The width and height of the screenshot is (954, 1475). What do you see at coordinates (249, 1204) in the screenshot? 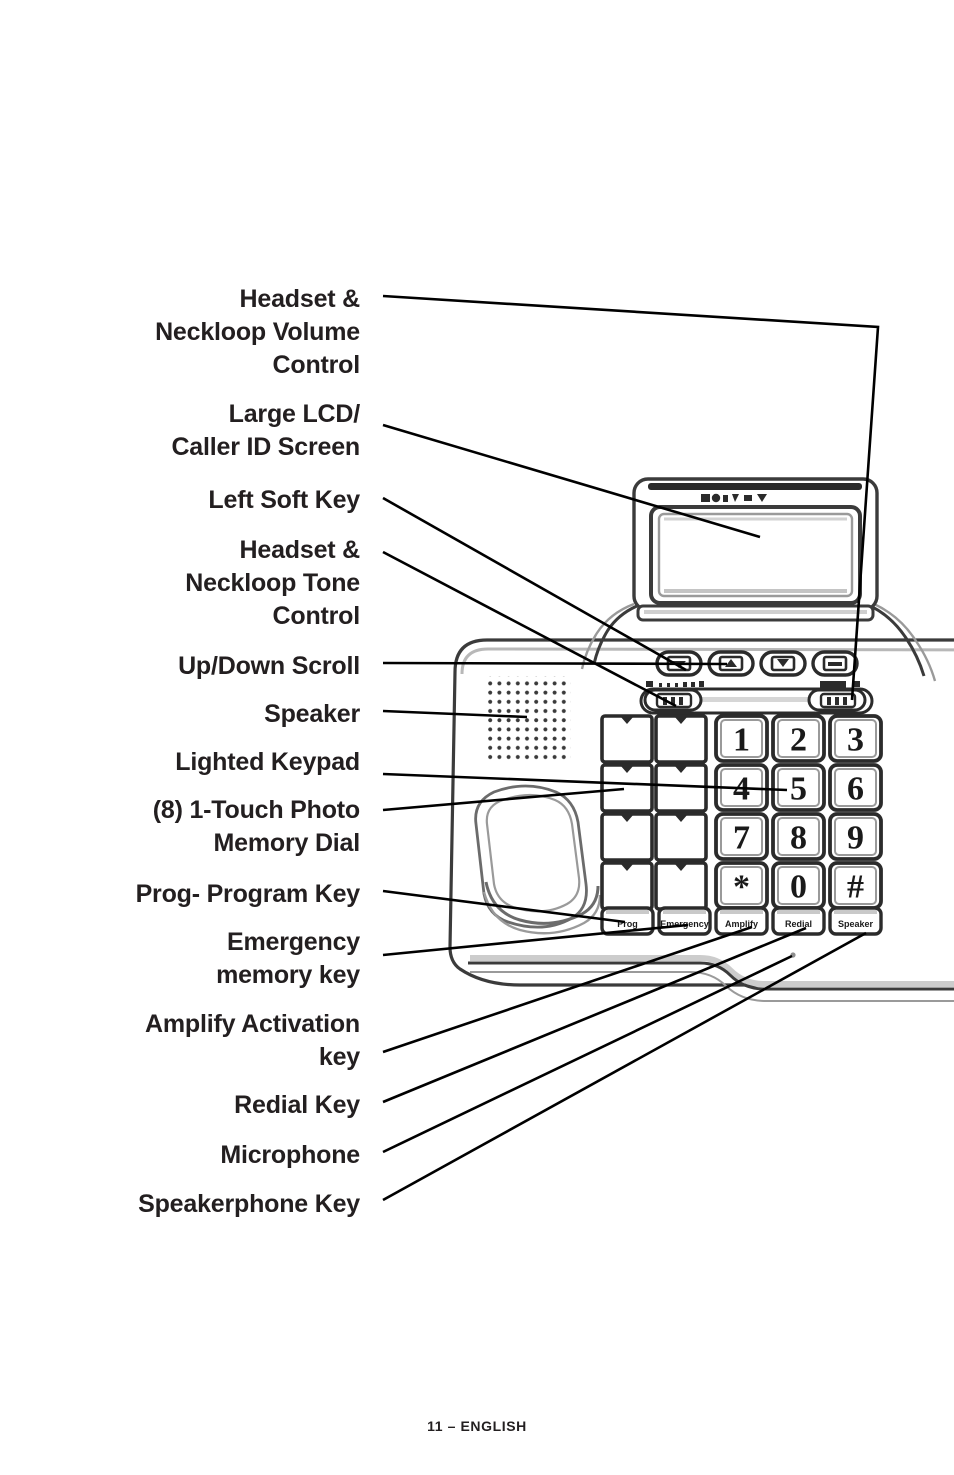
I see `callout-label-speakerphone-key: Speakerphone Key` at bounding box center [249, 1204].